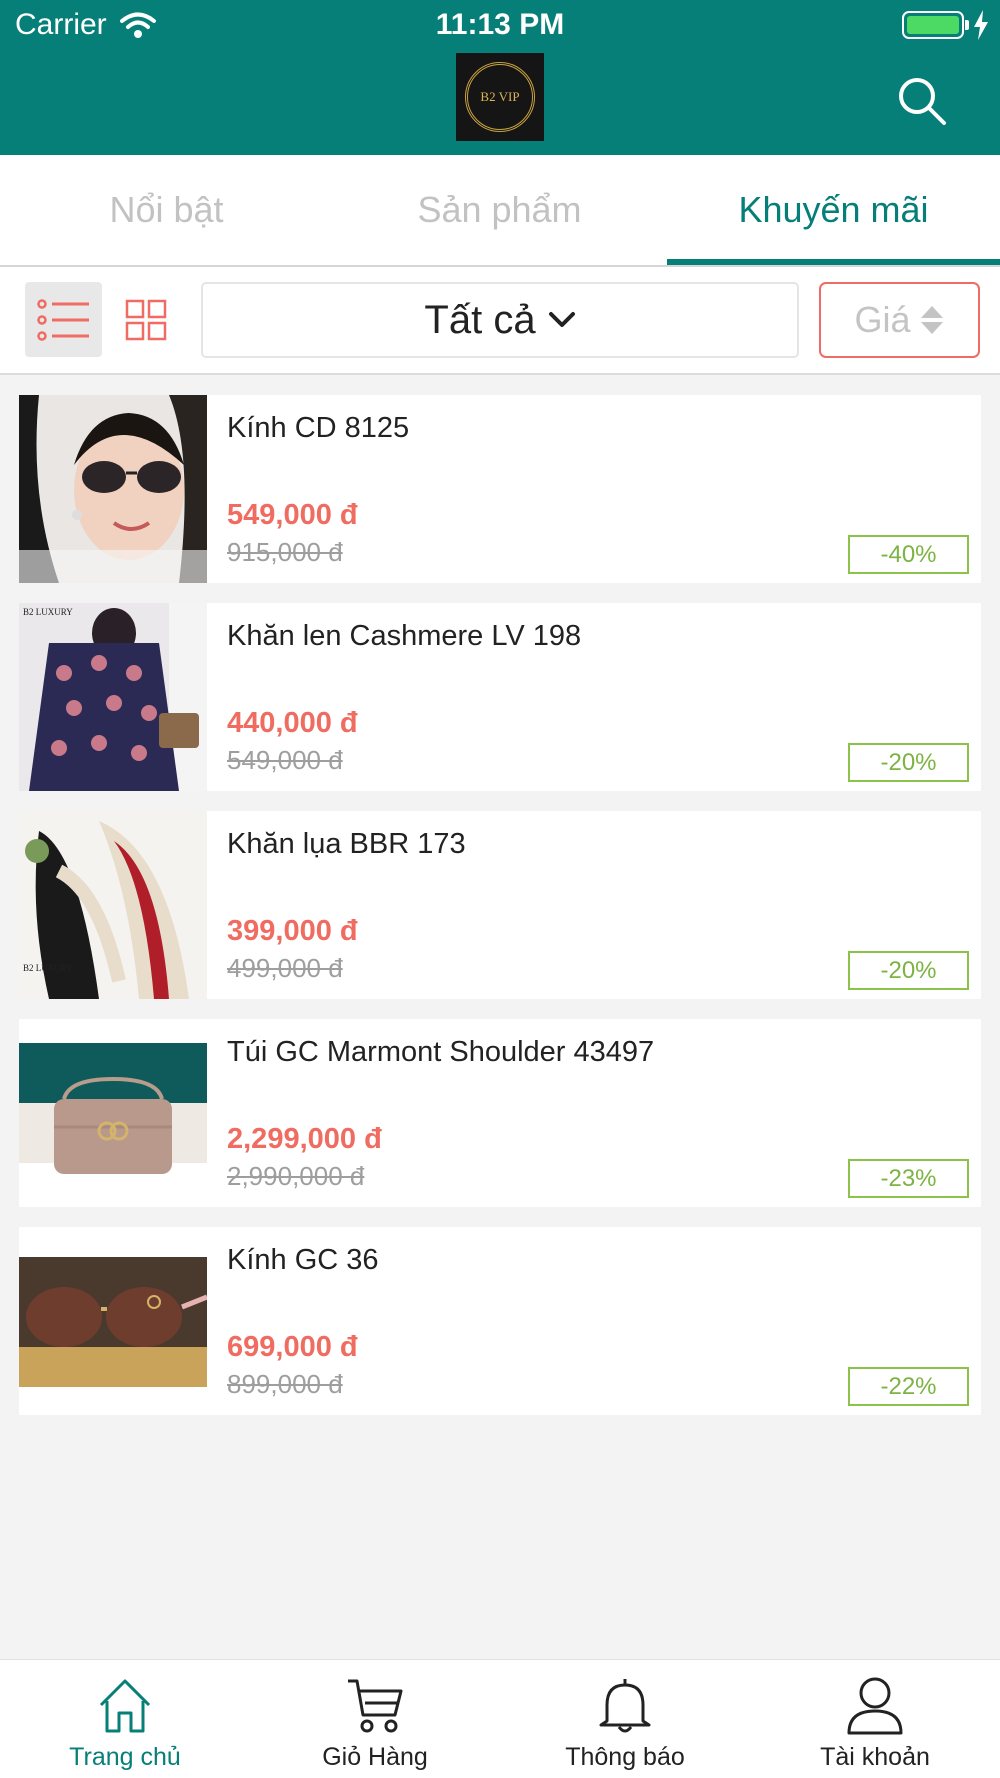  Describe the element at coordinates (500, 1321) in the screenshot. I see `product-card: Kính GC 36 699,000 đ 899,000 đ -22%` at that location.